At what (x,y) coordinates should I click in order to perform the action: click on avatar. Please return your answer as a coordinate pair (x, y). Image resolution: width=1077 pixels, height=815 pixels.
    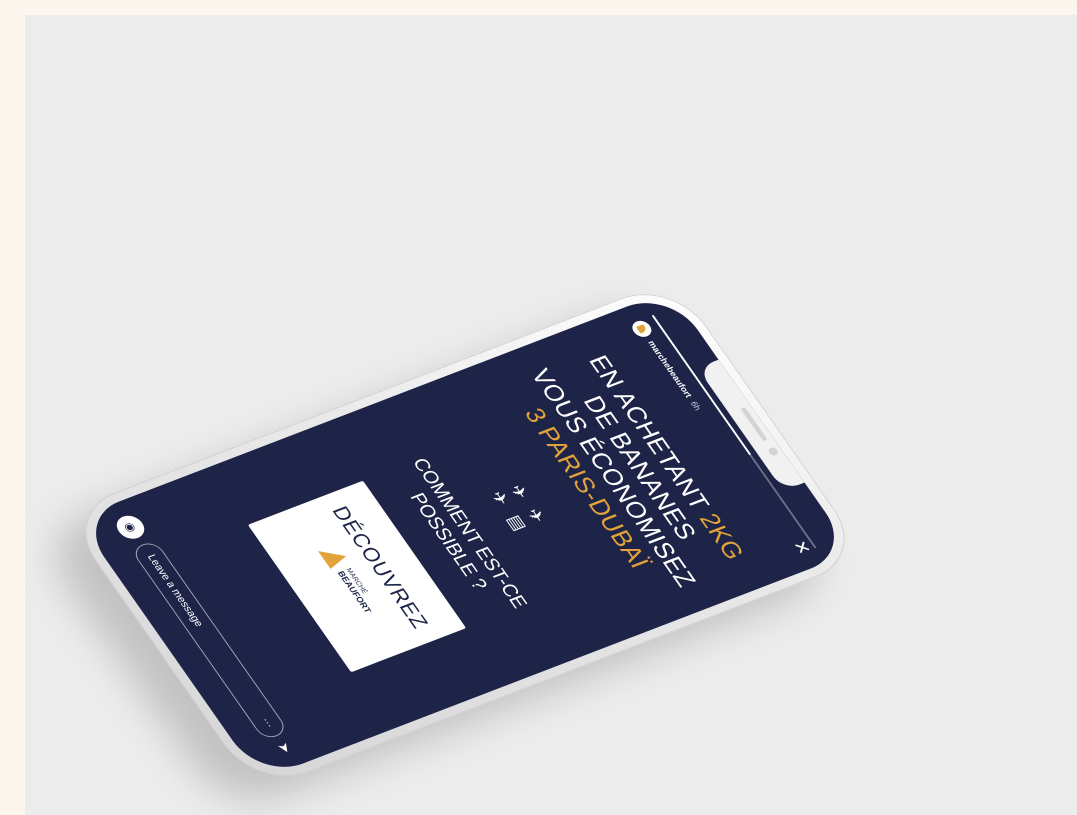
    Looking at the image, I should click on (642, 329).